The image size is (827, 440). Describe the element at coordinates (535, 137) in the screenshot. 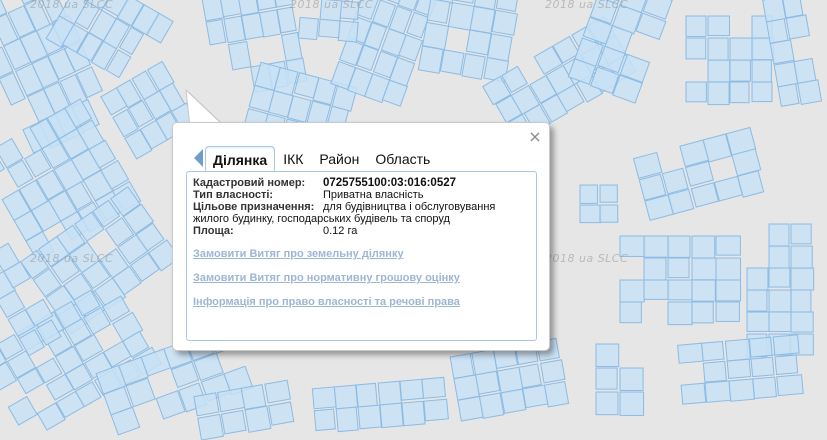

I see `close-icon: ×` at that location.